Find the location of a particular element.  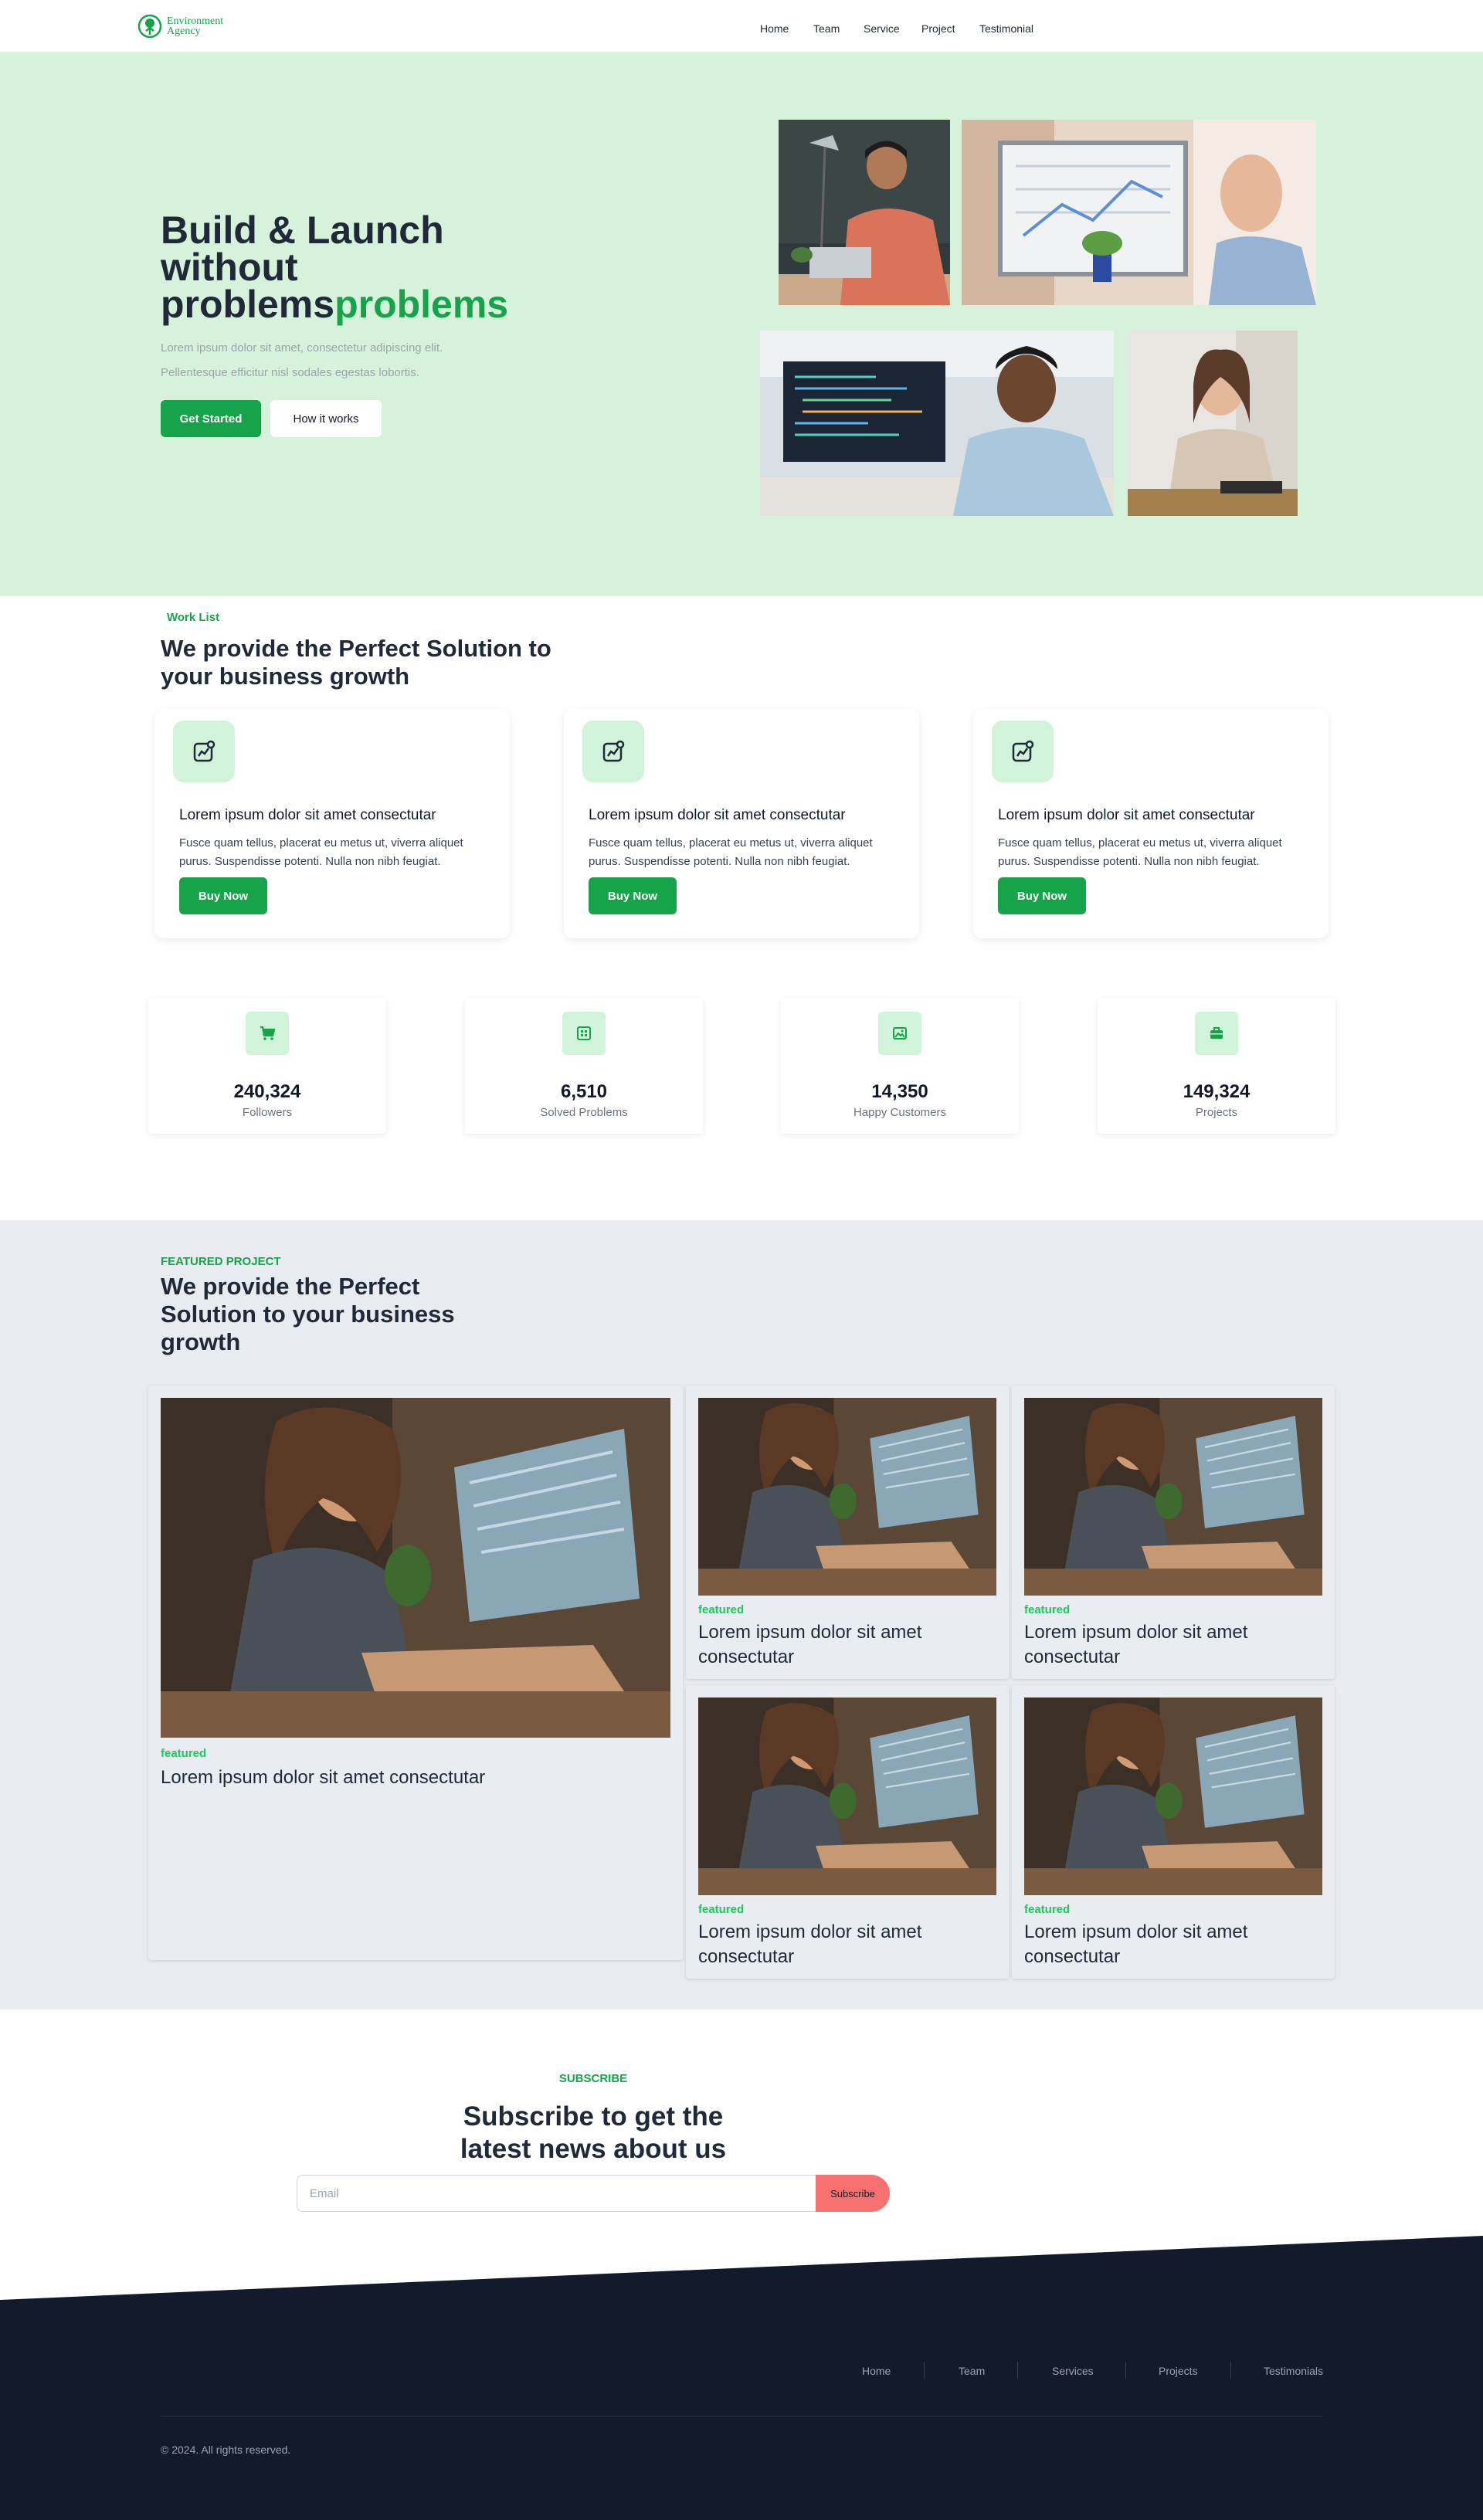

image-icon is located at coordinates (899, 1033).